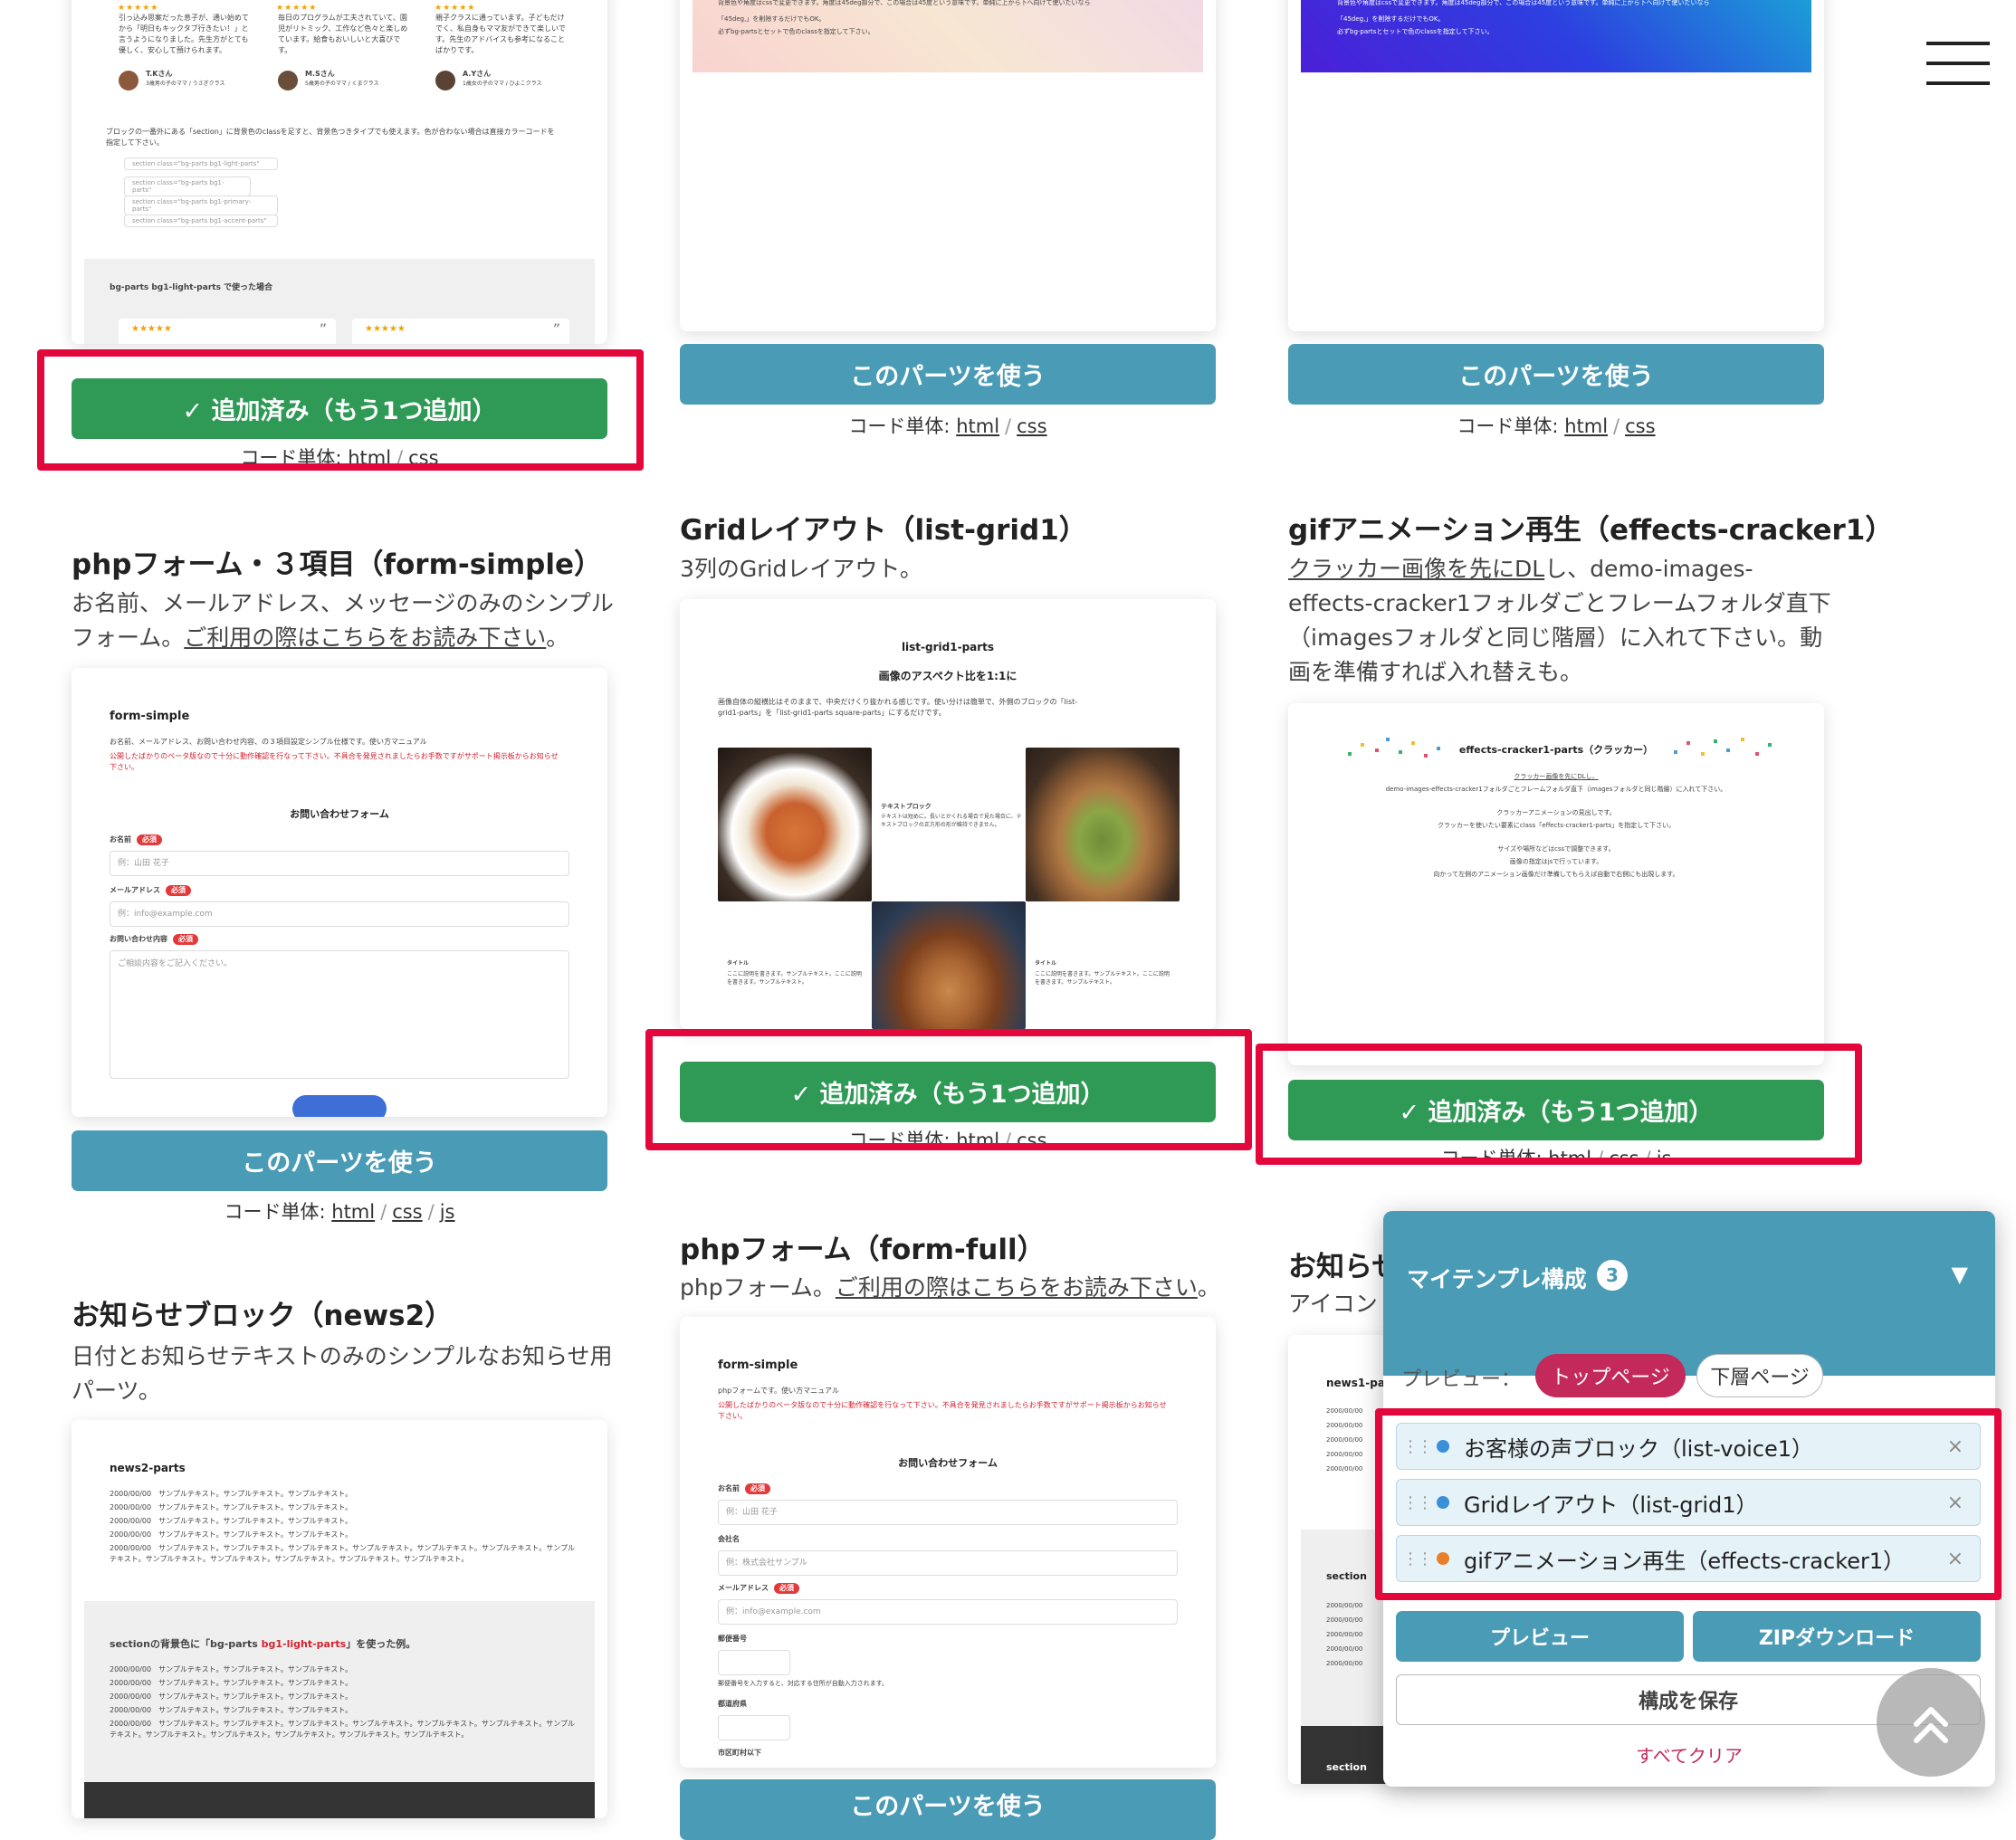 Image resolution: width=2016 pixels, height=1840 pixels. What do you see at coordinates (1046, 964) in the screenshot?
I see `title-label: タイトル` at bounding box center [1046, 964].